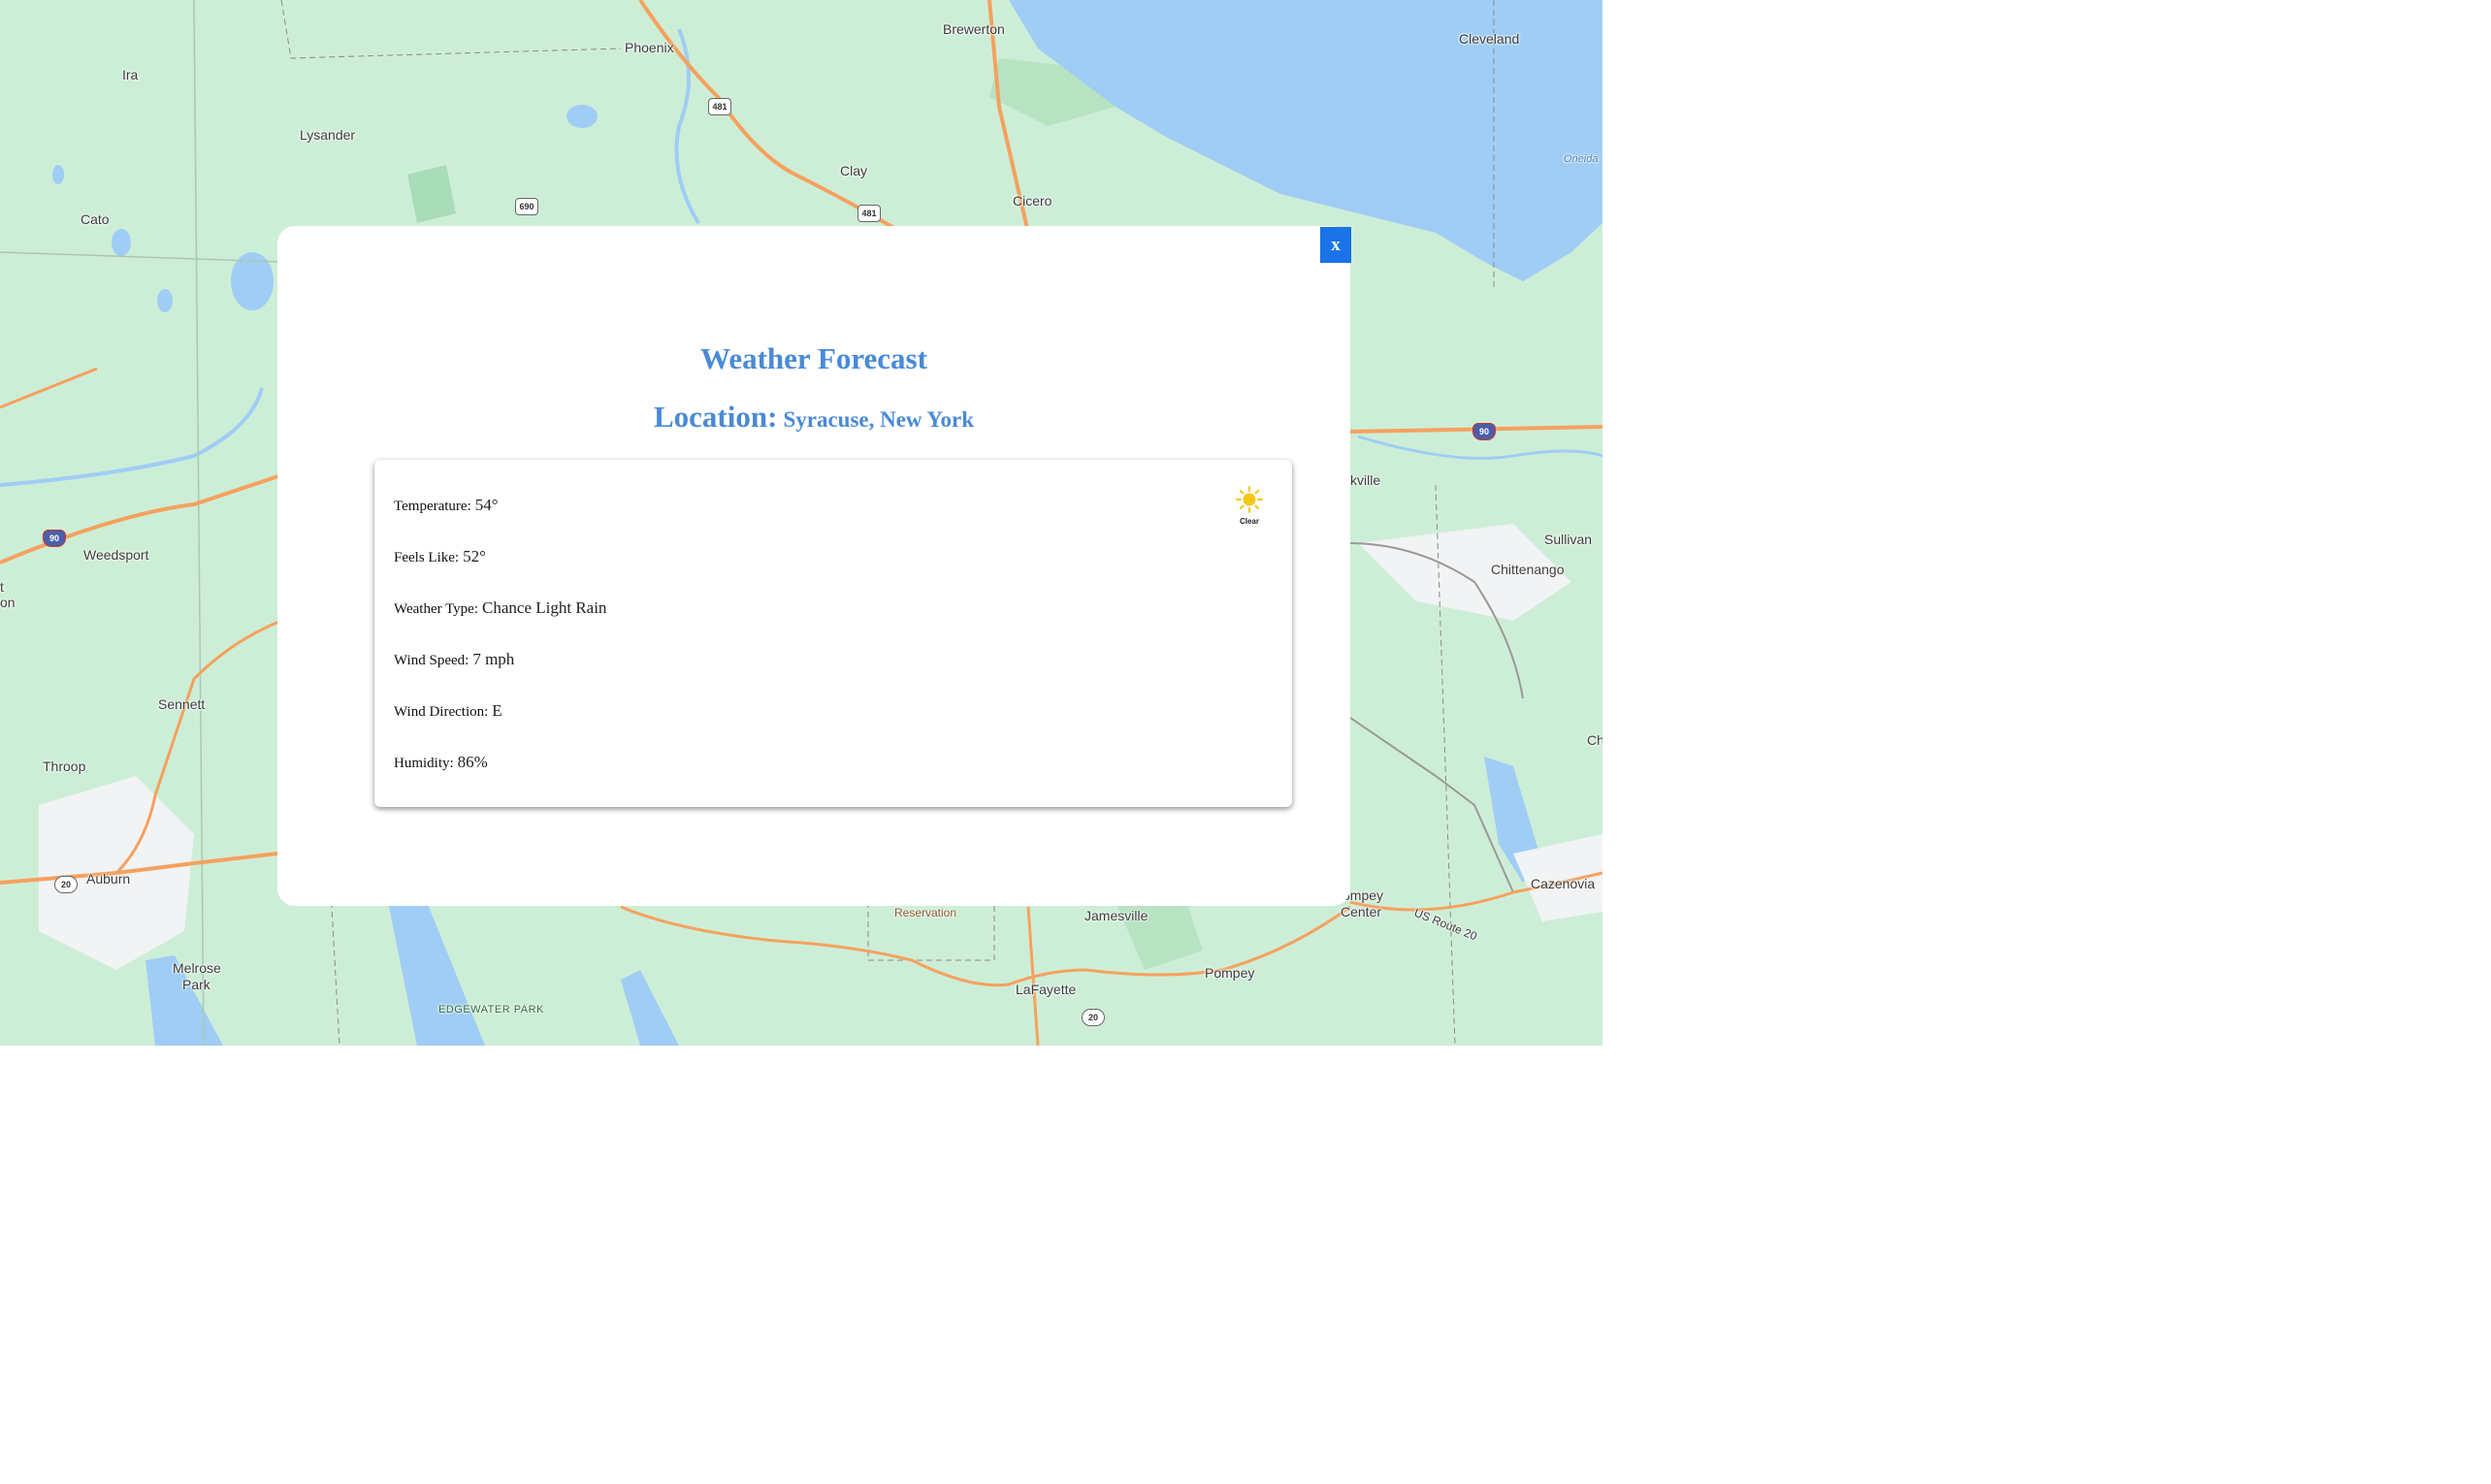  What do you see at coordinates (716, 417) in the screenshot?
I see `location-label: Location:` at bounding box center [716, 417].